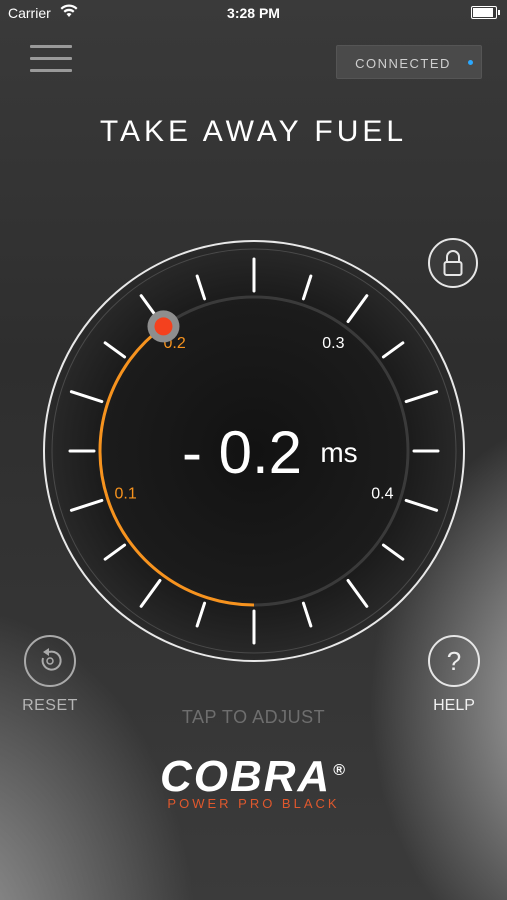 The height and width of the screenshot is (900, 507). I want to click on dial-knob, so click(163, 326).